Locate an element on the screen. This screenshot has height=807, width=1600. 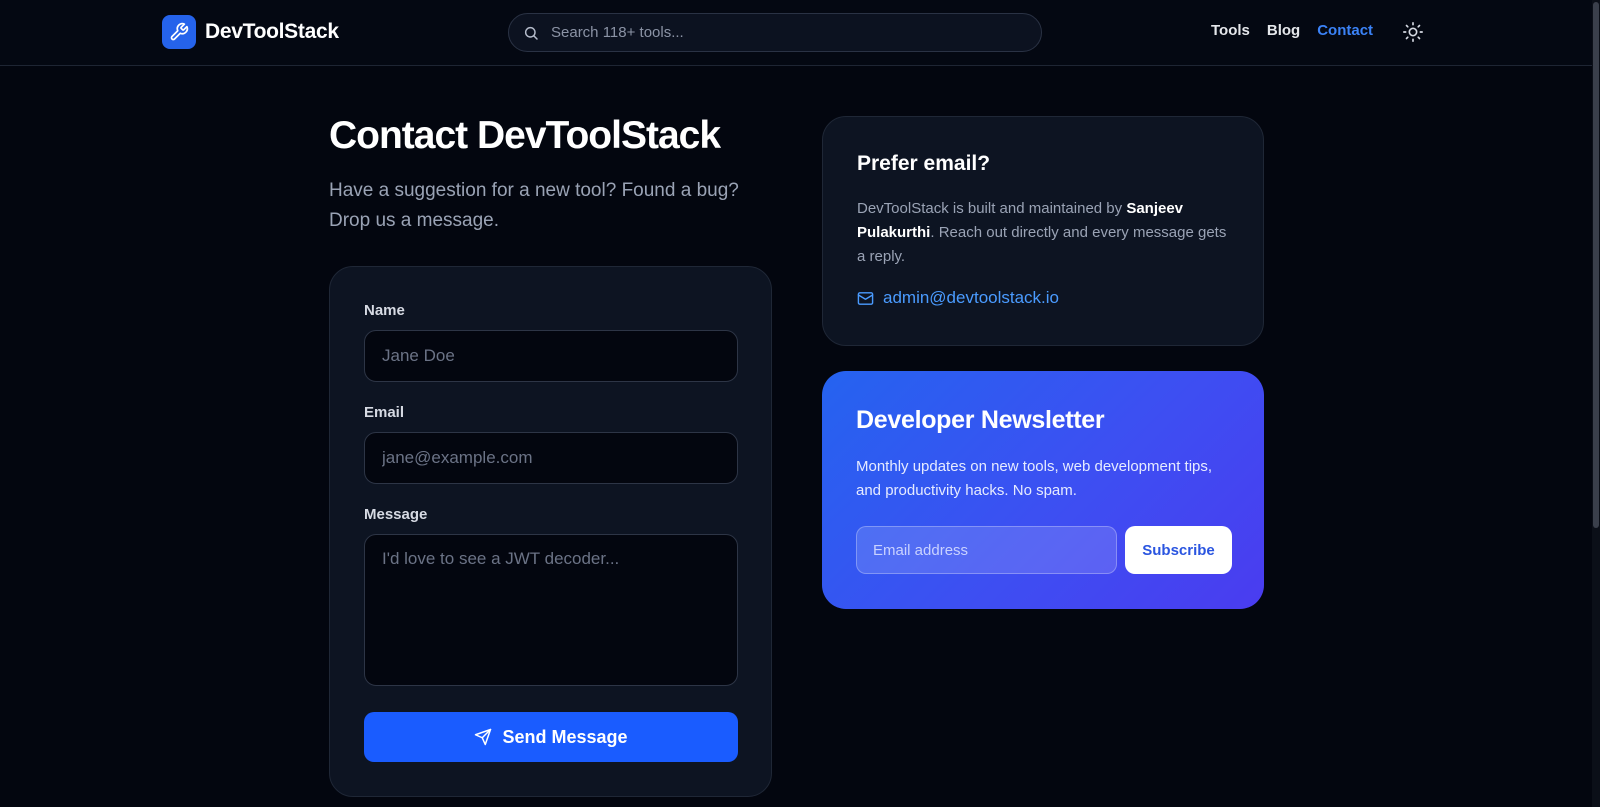
name-input is located at coordinates (551, 356).